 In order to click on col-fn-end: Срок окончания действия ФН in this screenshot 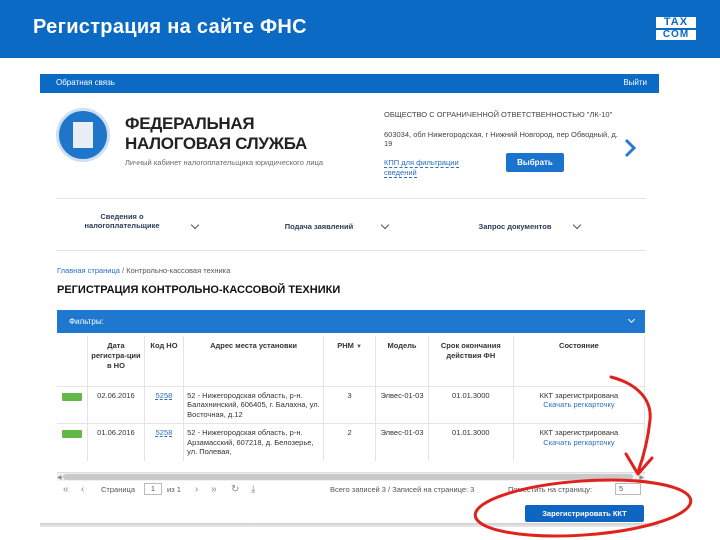, I will do `click(471, 361)`.